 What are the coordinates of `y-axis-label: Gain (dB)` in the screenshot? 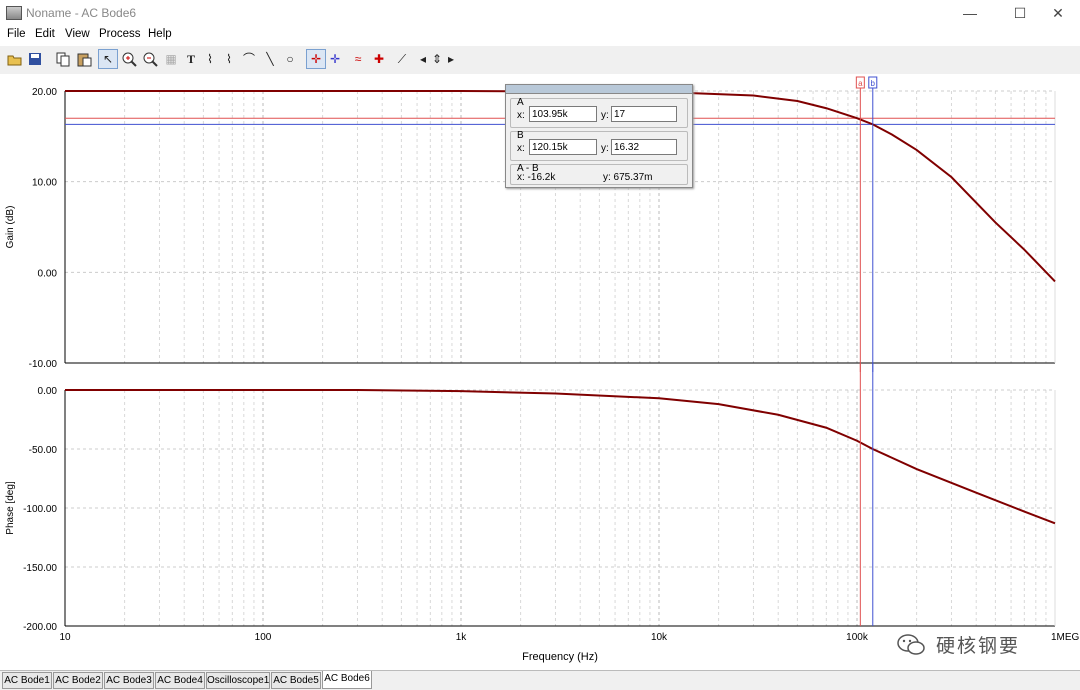 It's located at (10, 227).